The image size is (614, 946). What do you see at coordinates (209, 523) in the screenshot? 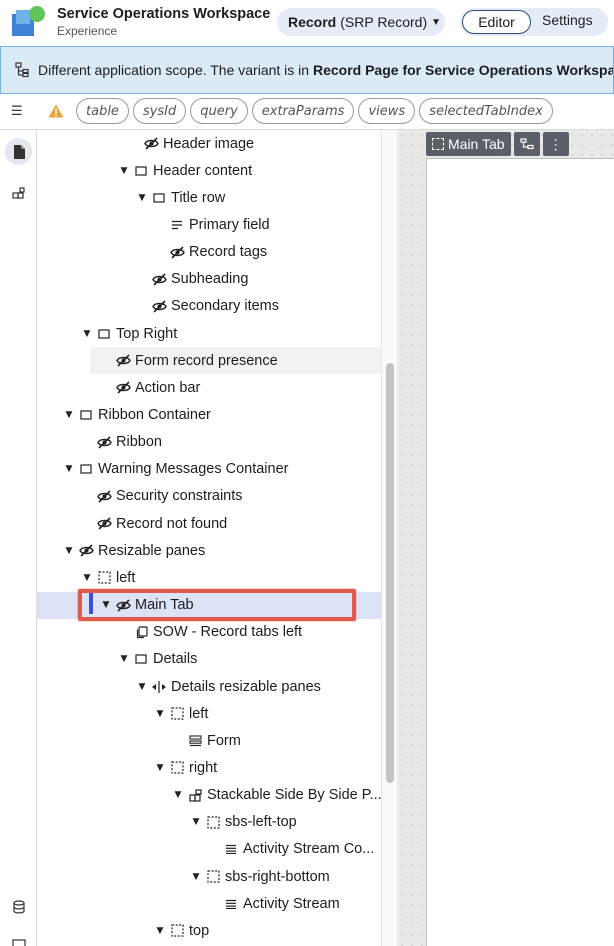
I see `tree-item-record-not-found: ▼Record not found` at bounding box center [209, 523].